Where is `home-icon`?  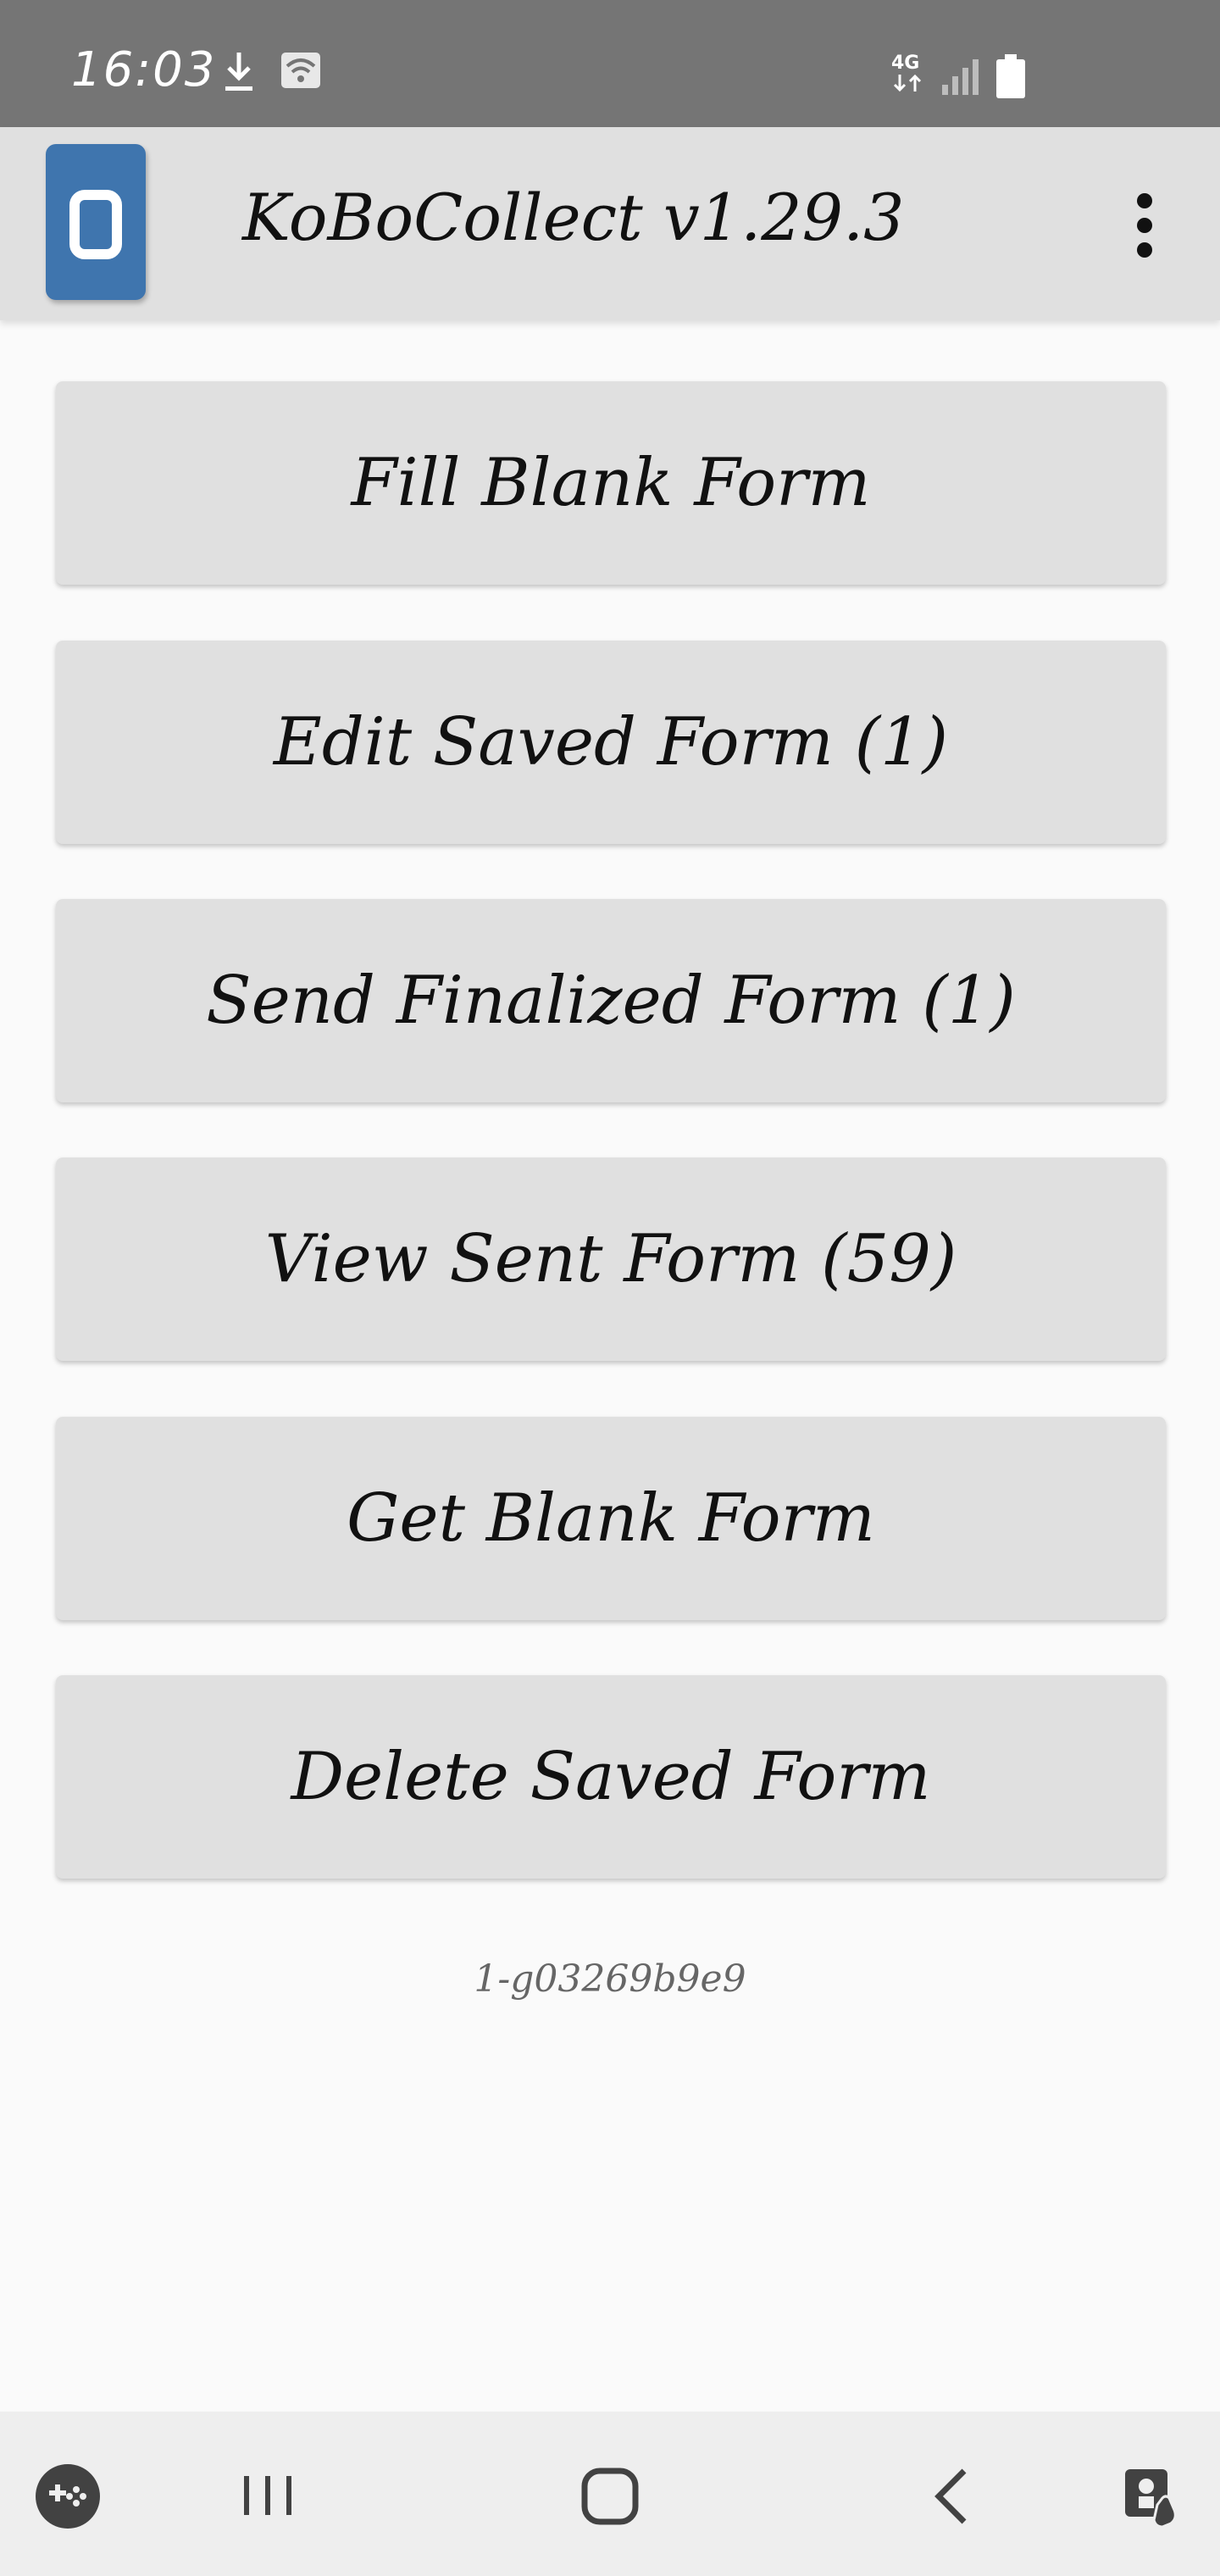
home-icon is located at coordinates (610, 2496).